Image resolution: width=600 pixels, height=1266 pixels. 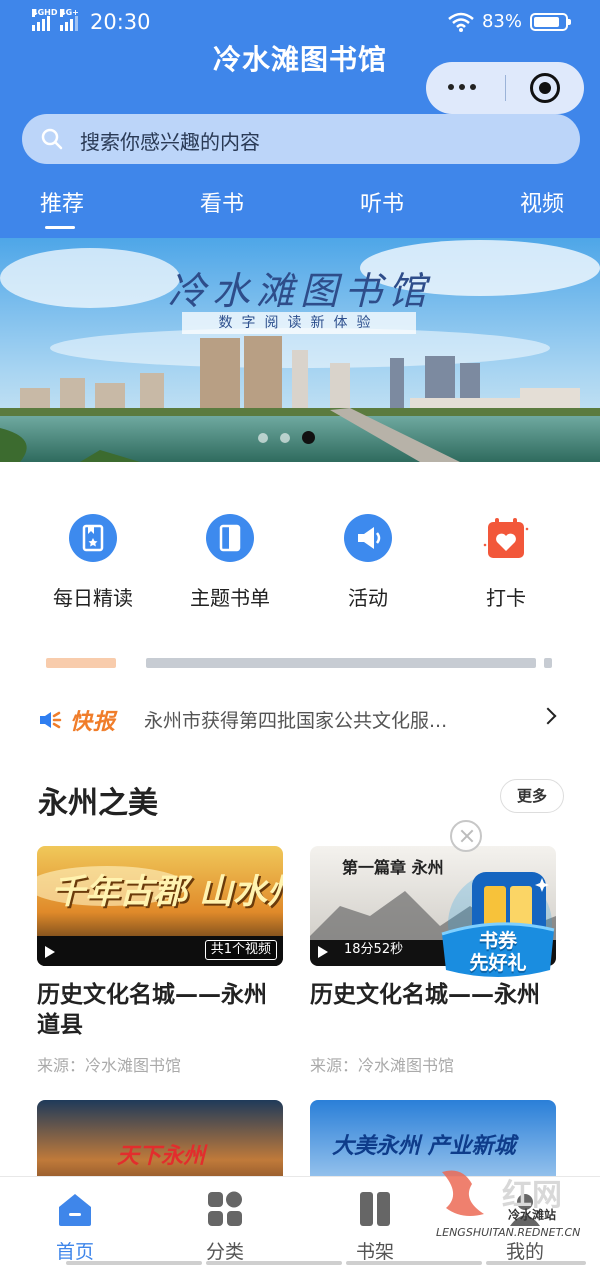 What do you see at coordinates (161, 1156) in the screenshot?
I see `thumbnail-art-text: 天下永州` at bounding box center [161, 1156].